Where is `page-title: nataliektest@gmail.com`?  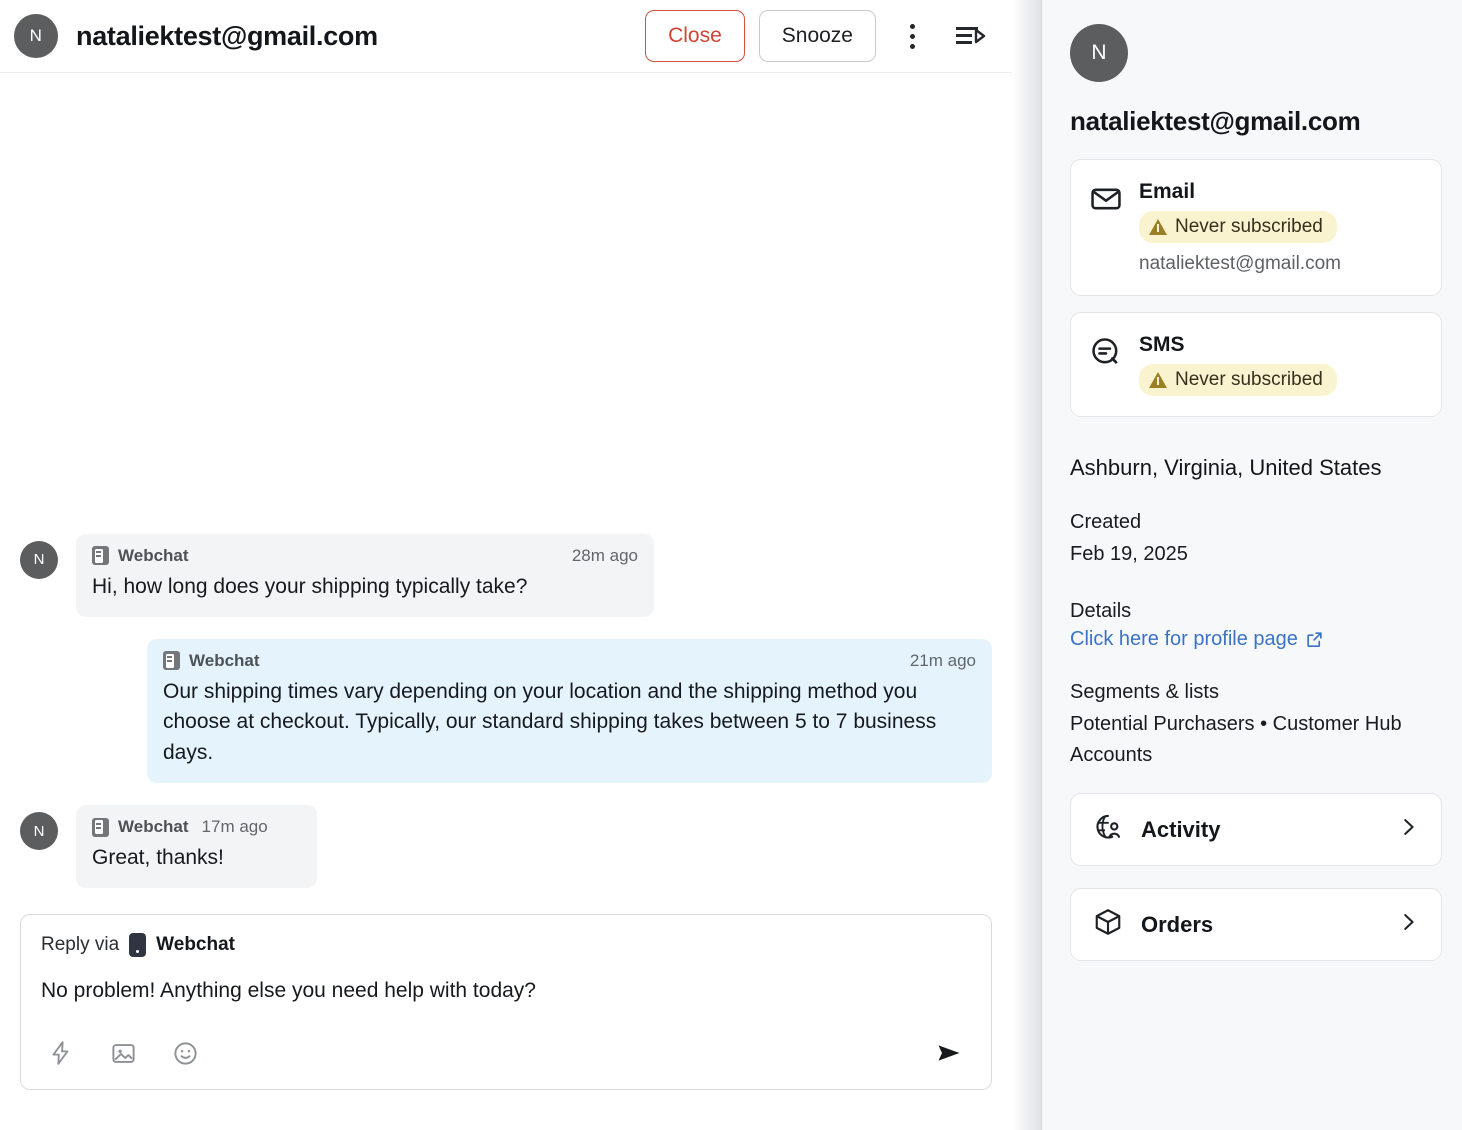
page-title: nataliektest@gmail.com is located at coordinates (227, 35).